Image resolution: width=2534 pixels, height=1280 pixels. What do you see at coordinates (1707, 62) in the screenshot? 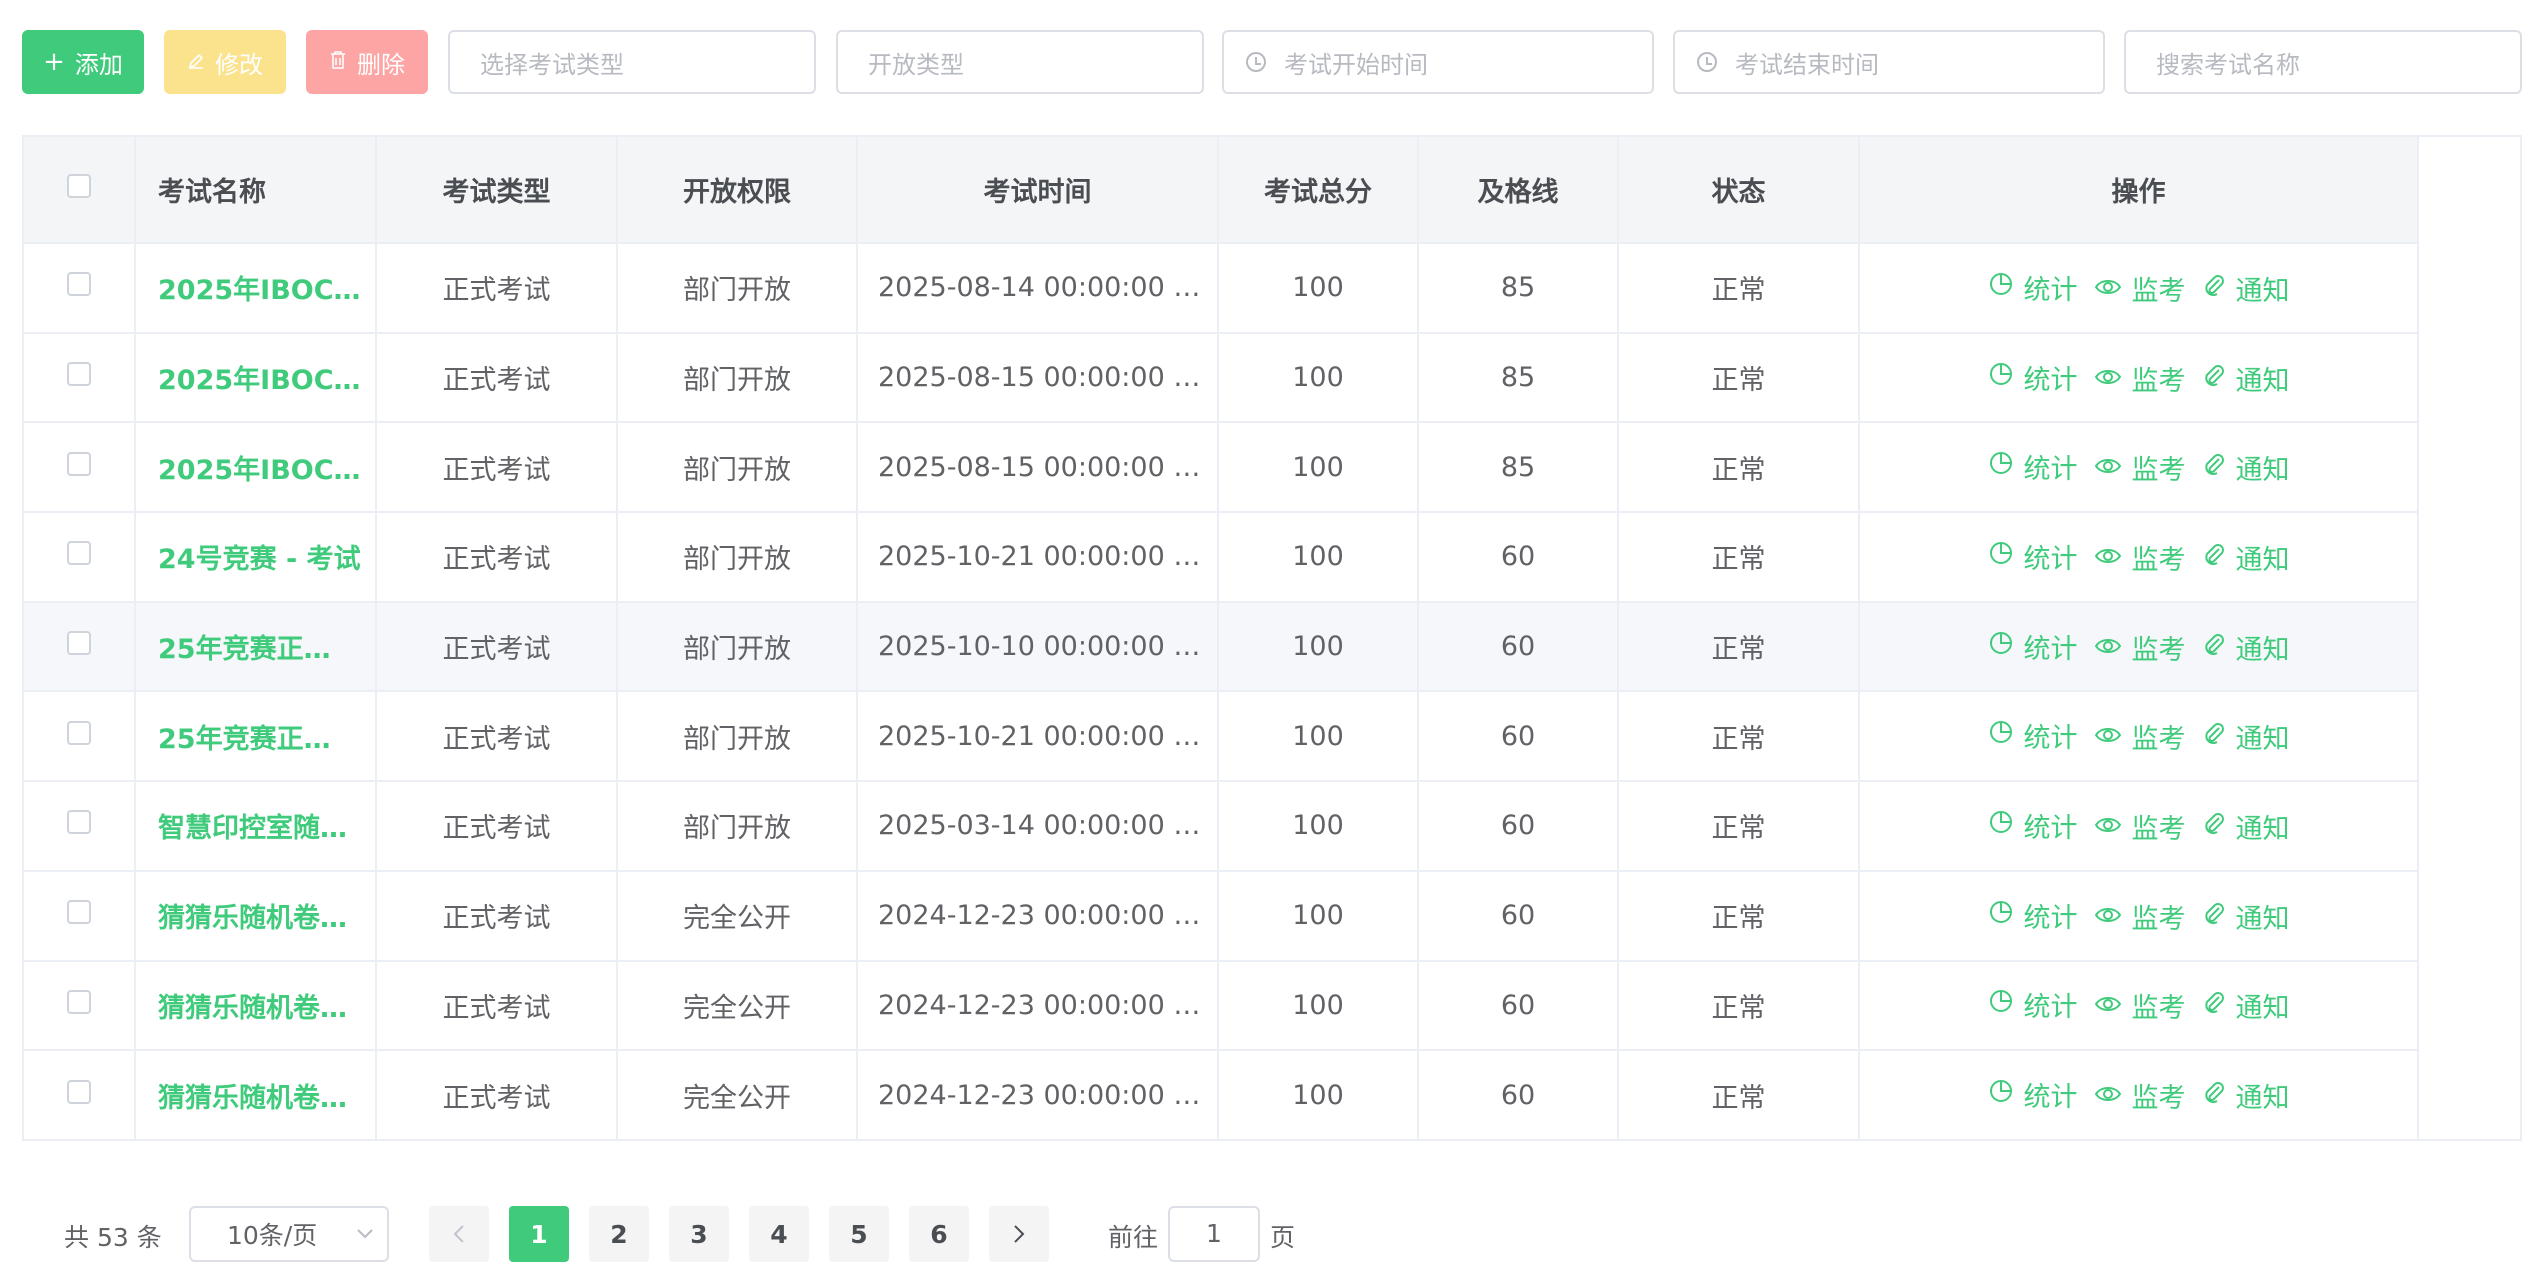
I see `clock-icon` at bounding box center [1707, 62].